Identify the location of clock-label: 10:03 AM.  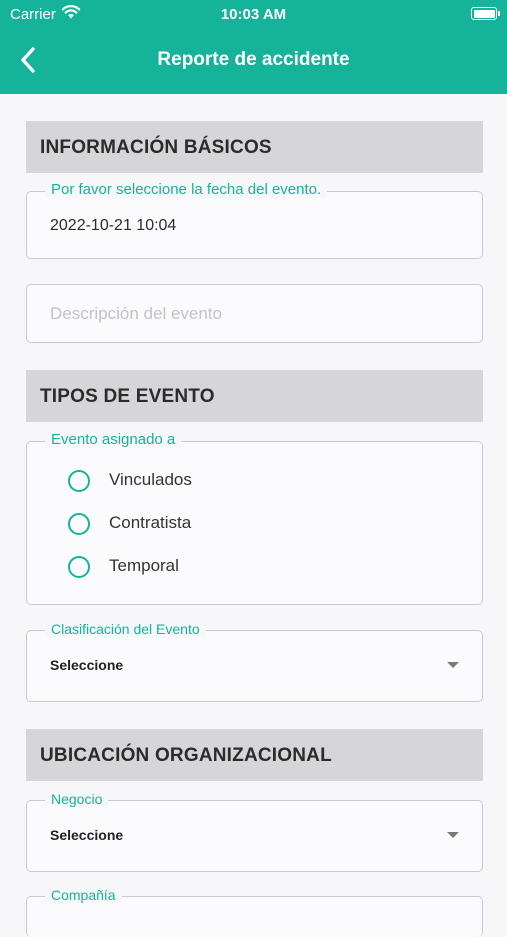
(253, 14).